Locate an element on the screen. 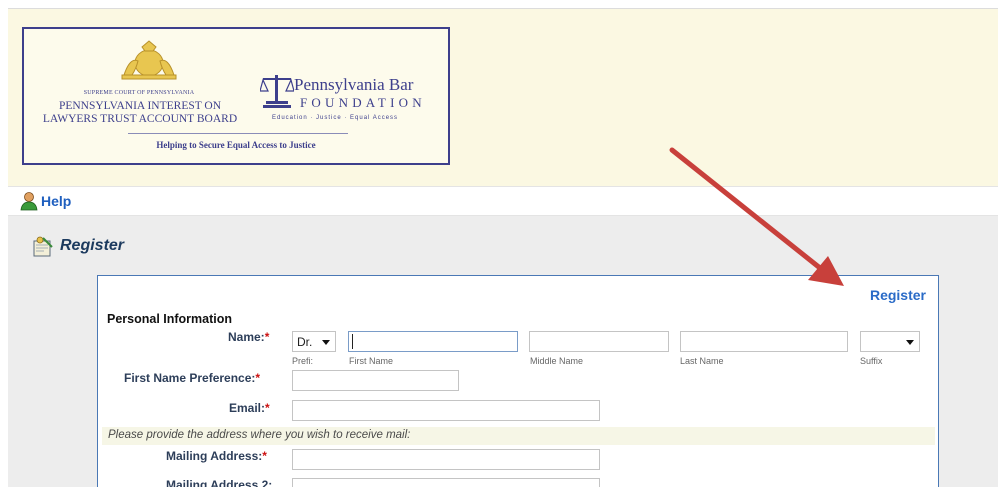  foundation-tagline: Education · Justice · Equal Access is located at coordinates (335, 118).